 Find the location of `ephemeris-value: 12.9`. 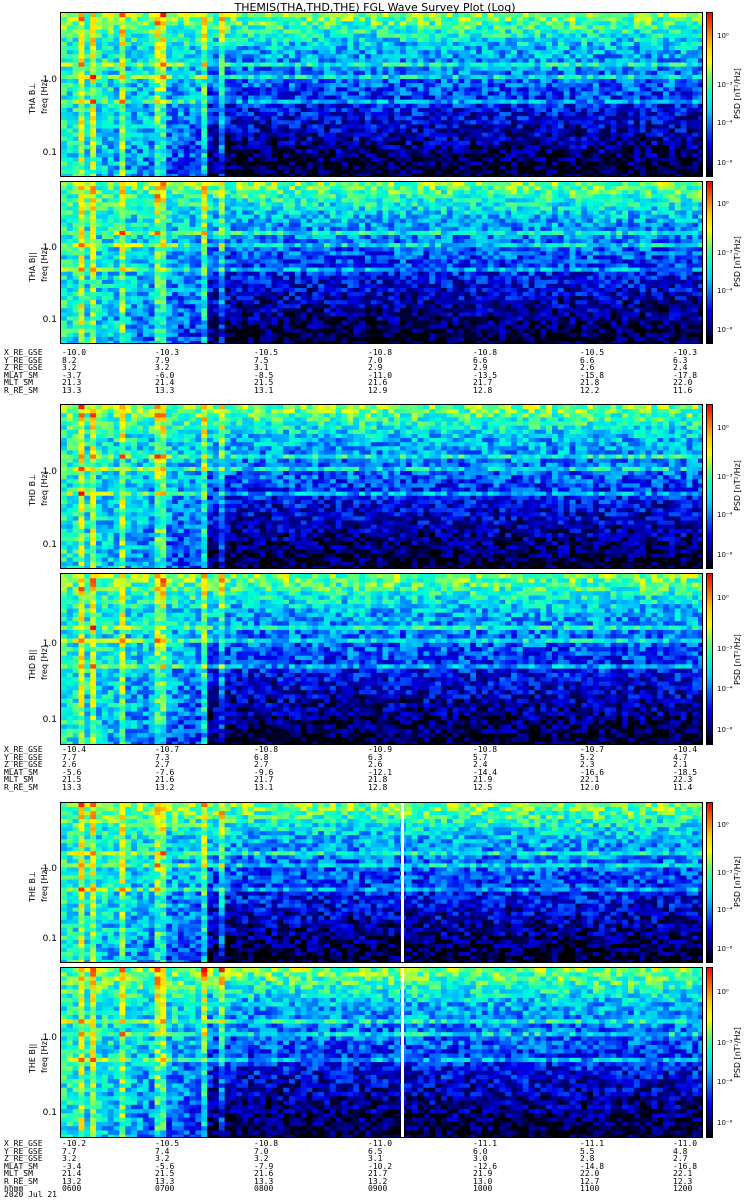

ephemeris-value: 12.9 is located at coordinates (377, 390).